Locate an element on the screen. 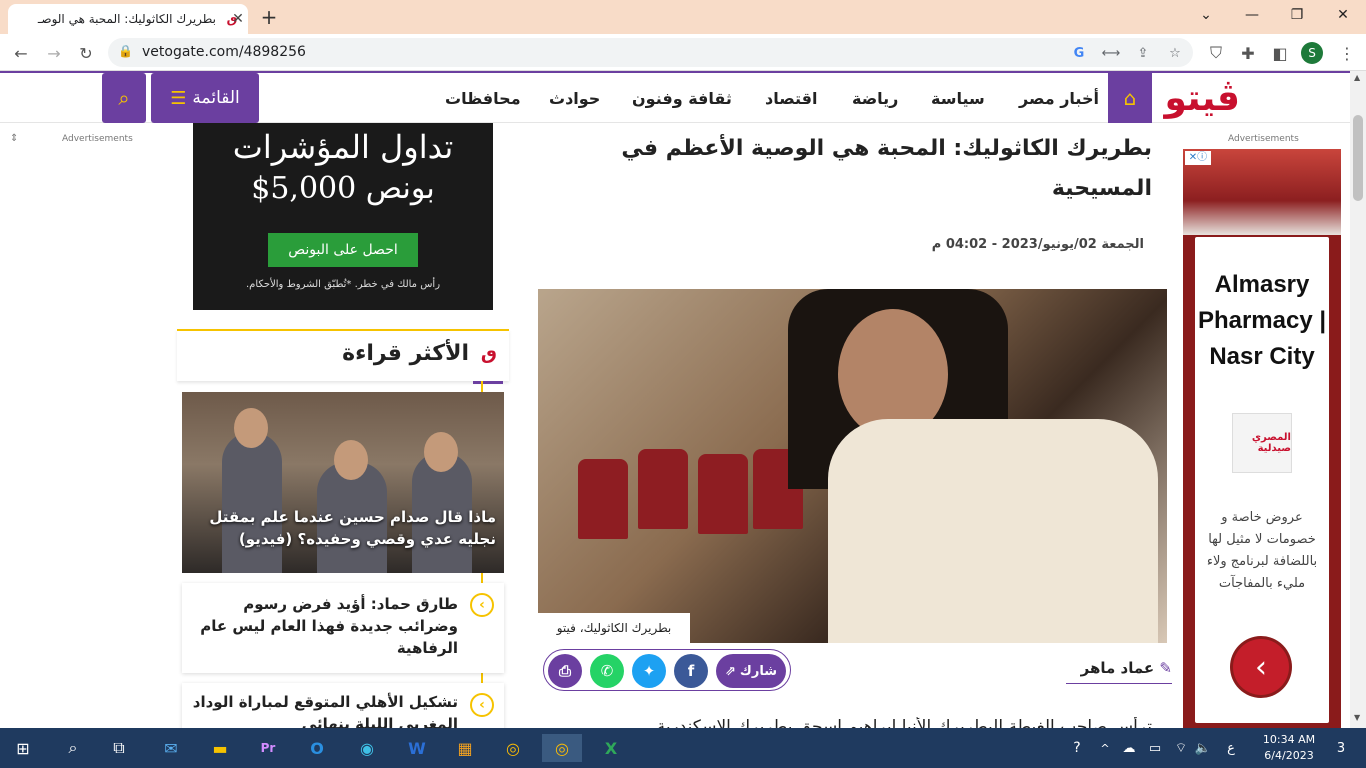 The image size is (1366, 768). person-shape is located at coordinates (252, 502).